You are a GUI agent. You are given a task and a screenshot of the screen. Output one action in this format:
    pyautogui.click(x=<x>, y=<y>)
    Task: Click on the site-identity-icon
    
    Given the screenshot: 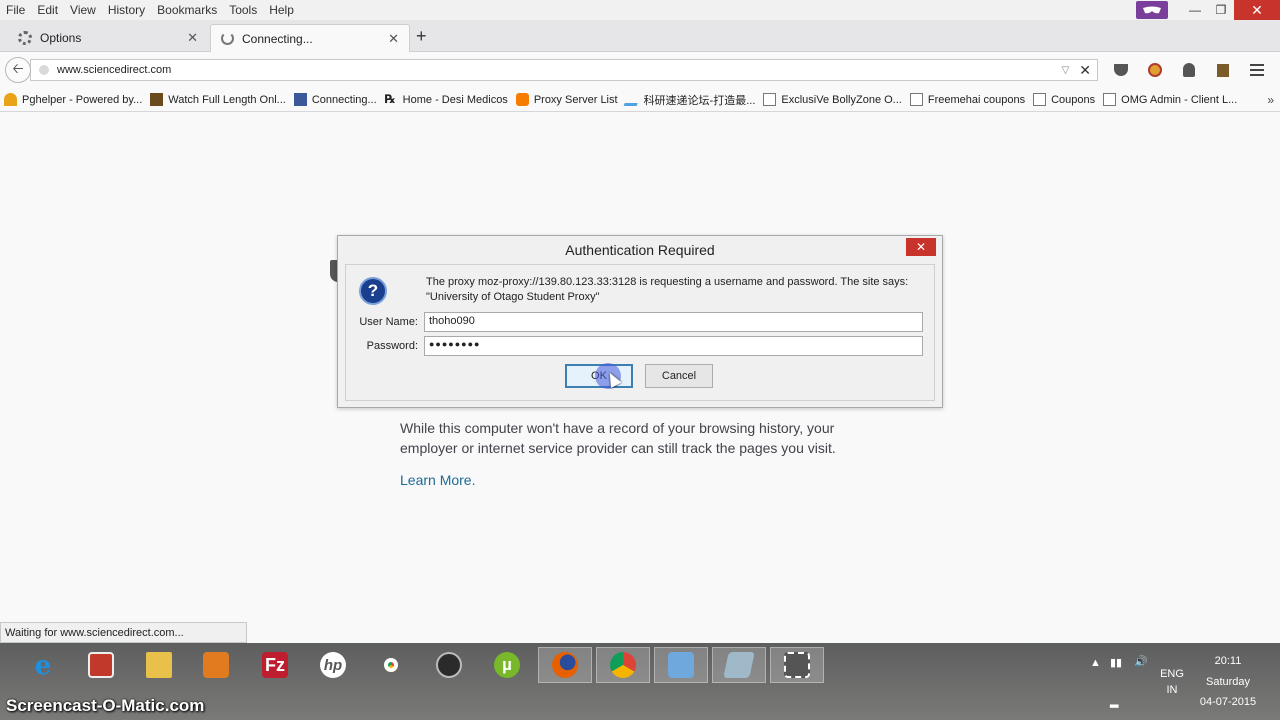 What is the action you would take?
    pyautogui.click(x=44, y=70)
    